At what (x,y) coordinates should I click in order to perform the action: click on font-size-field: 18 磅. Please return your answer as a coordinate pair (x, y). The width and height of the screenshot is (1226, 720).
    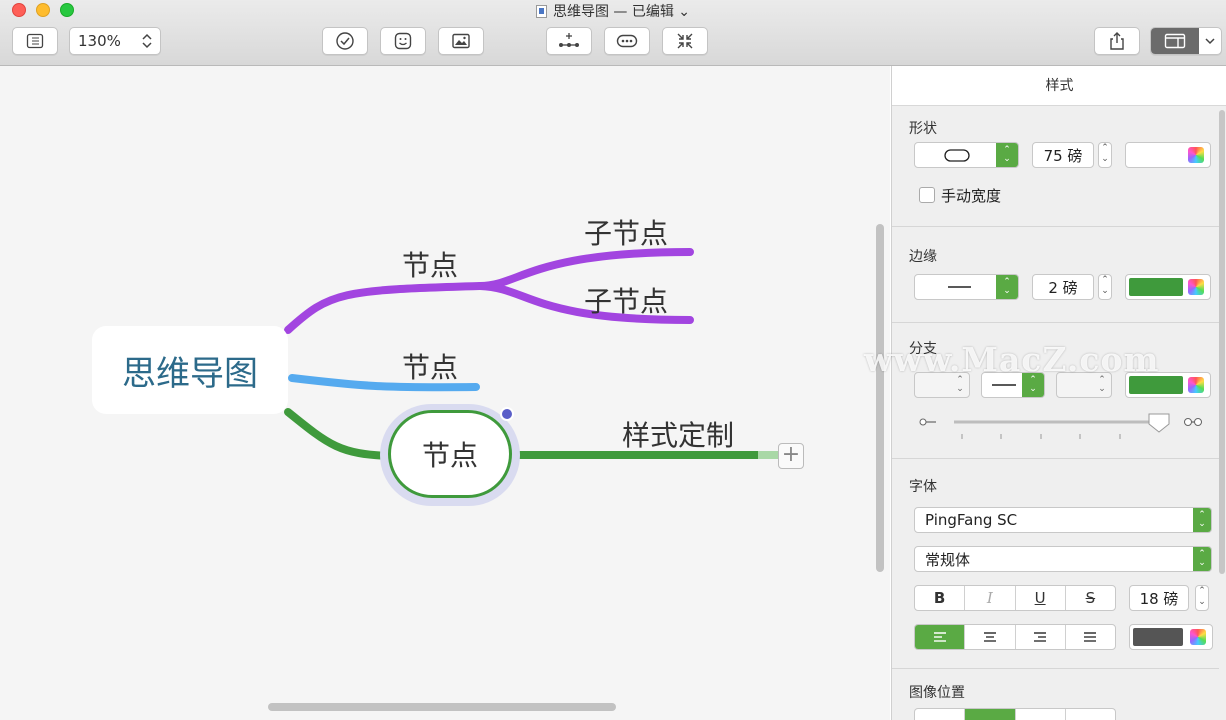
    Looking at the image, I should click on (1159, 598).